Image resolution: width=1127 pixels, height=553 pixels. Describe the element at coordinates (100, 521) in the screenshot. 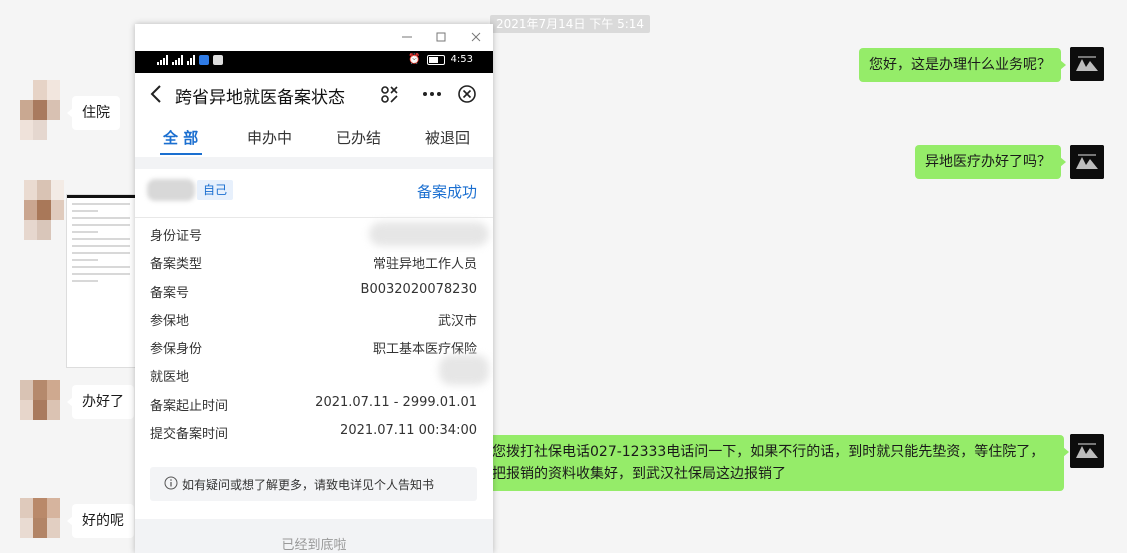

I see `message-bubble-incoming: 好的呢` at that location.